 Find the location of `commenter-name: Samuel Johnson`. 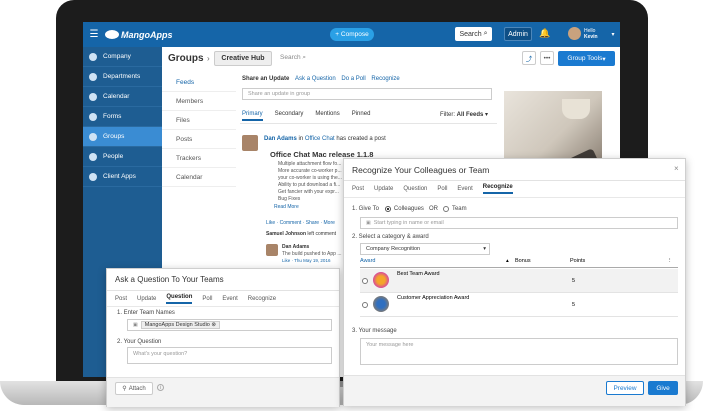

commenter-name: Samuel Johnson is located at coordinates (286, 234).